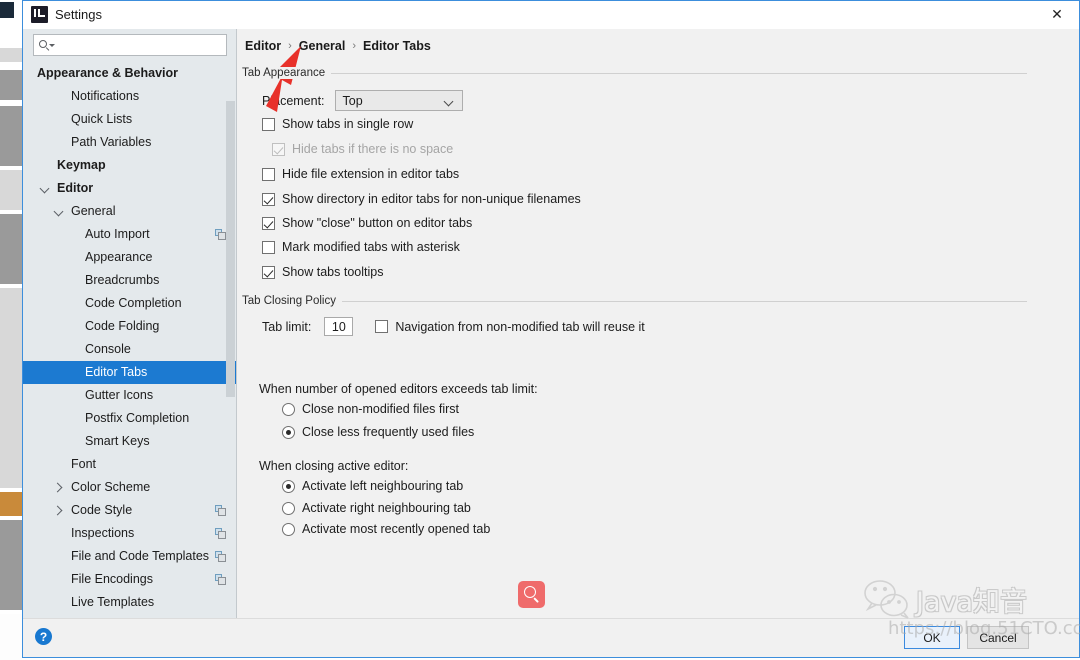 The width and height of the screenshot is (1080, 660). What do you see at coordinates (386, 508) in the screenshot?
I see `radio-label: Activate right neighbouring tab` at bounding box center [386, 508].